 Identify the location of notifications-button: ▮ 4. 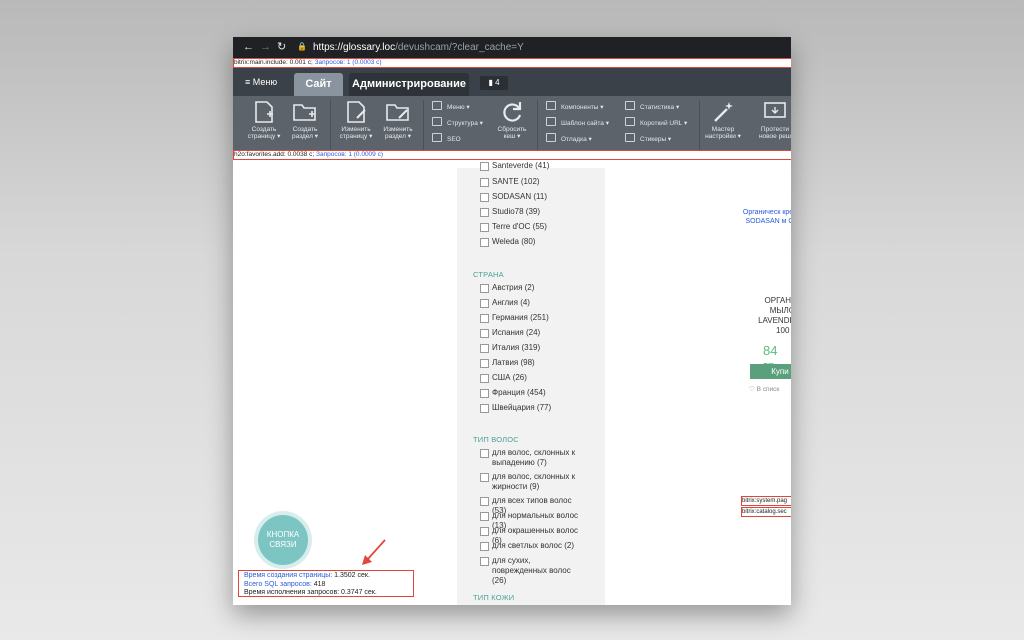
(494, 83).